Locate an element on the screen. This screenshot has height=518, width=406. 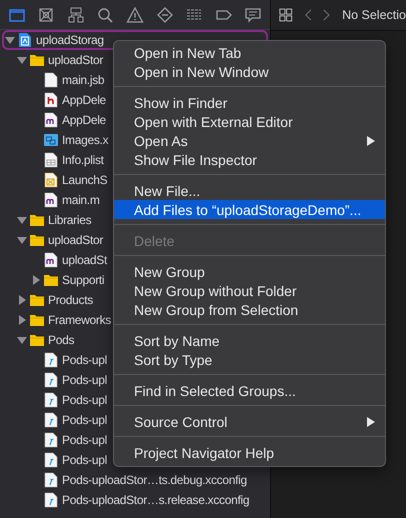
editor-title: No Selectio is located at coordinates (374, 15).